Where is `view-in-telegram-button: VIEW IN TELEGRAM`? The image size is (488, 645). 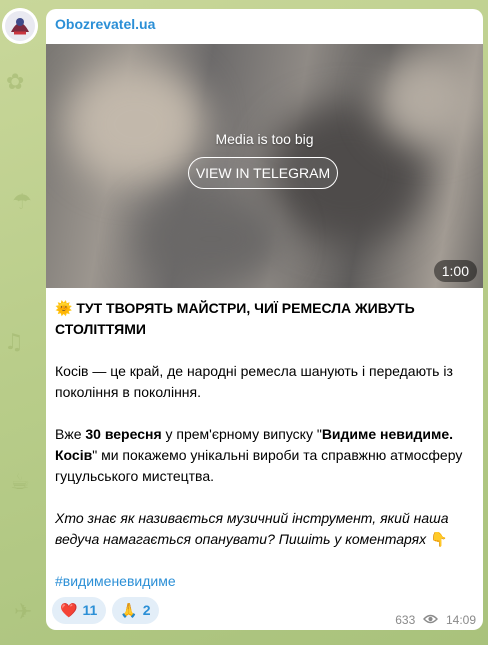
view-in-telegram-button: VIEW IN TELEGRAM is located at coordinates (263, 173).